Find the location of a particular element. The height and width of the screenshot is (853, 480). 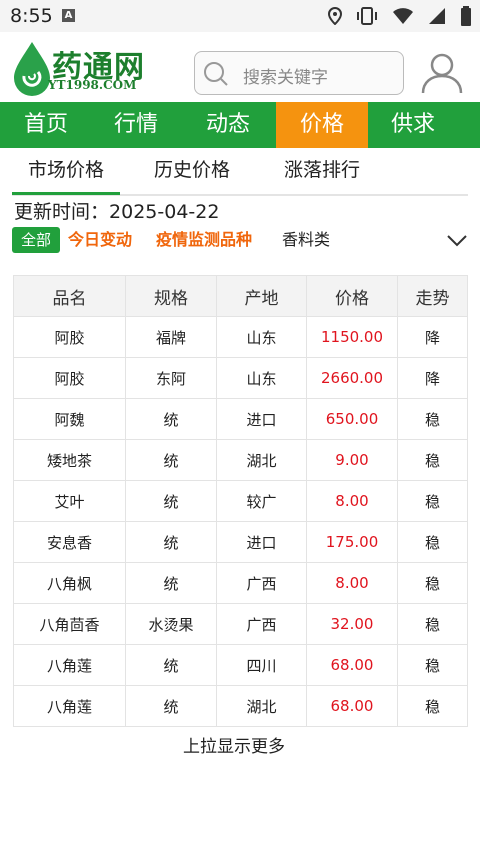

table-row: 阿胶 福牌 山东 1150.00 降 is located at coordinates (240, 337).